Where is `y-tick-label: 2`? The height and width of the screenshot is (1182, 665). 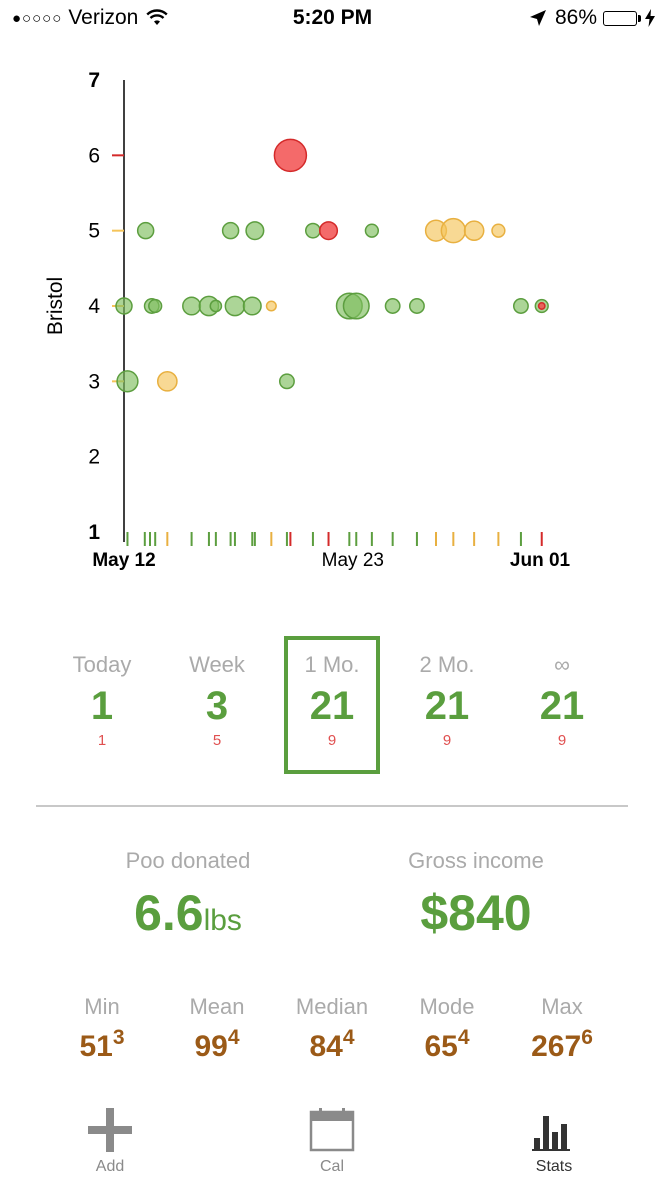
y-tick-label: 2 is located at coordinates (94, 457).